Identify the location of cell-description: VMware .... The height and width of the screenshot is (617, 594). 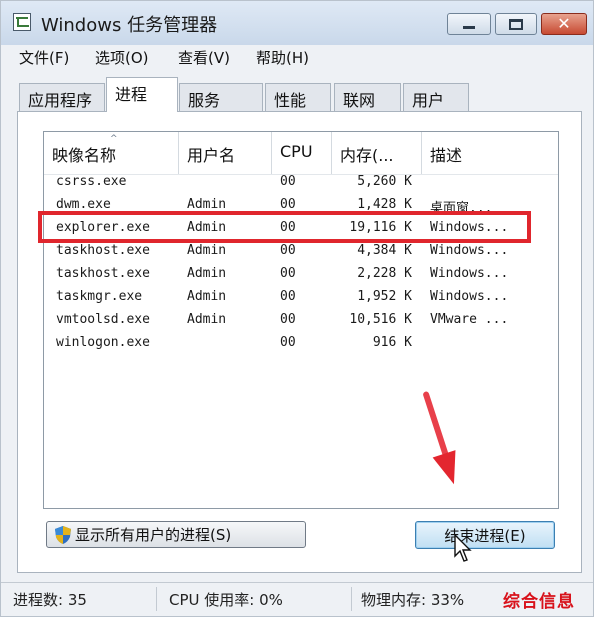
(469, 319).